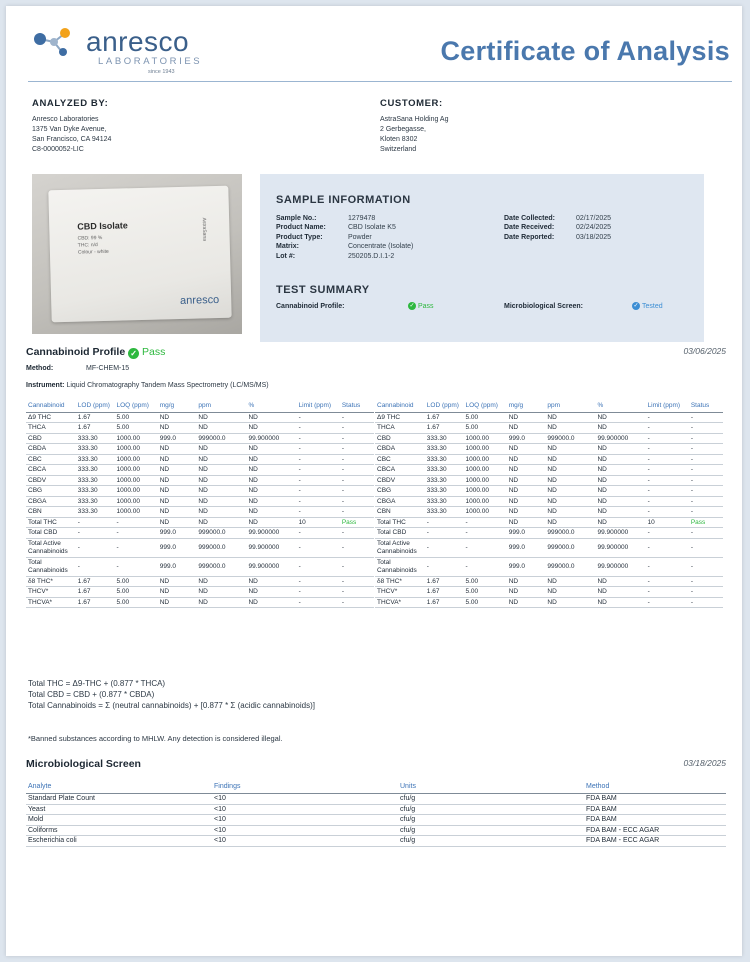  Describe the element at coordinates (119, 830) in the screenshot. I see `table-cell: Coliforms` at that location.